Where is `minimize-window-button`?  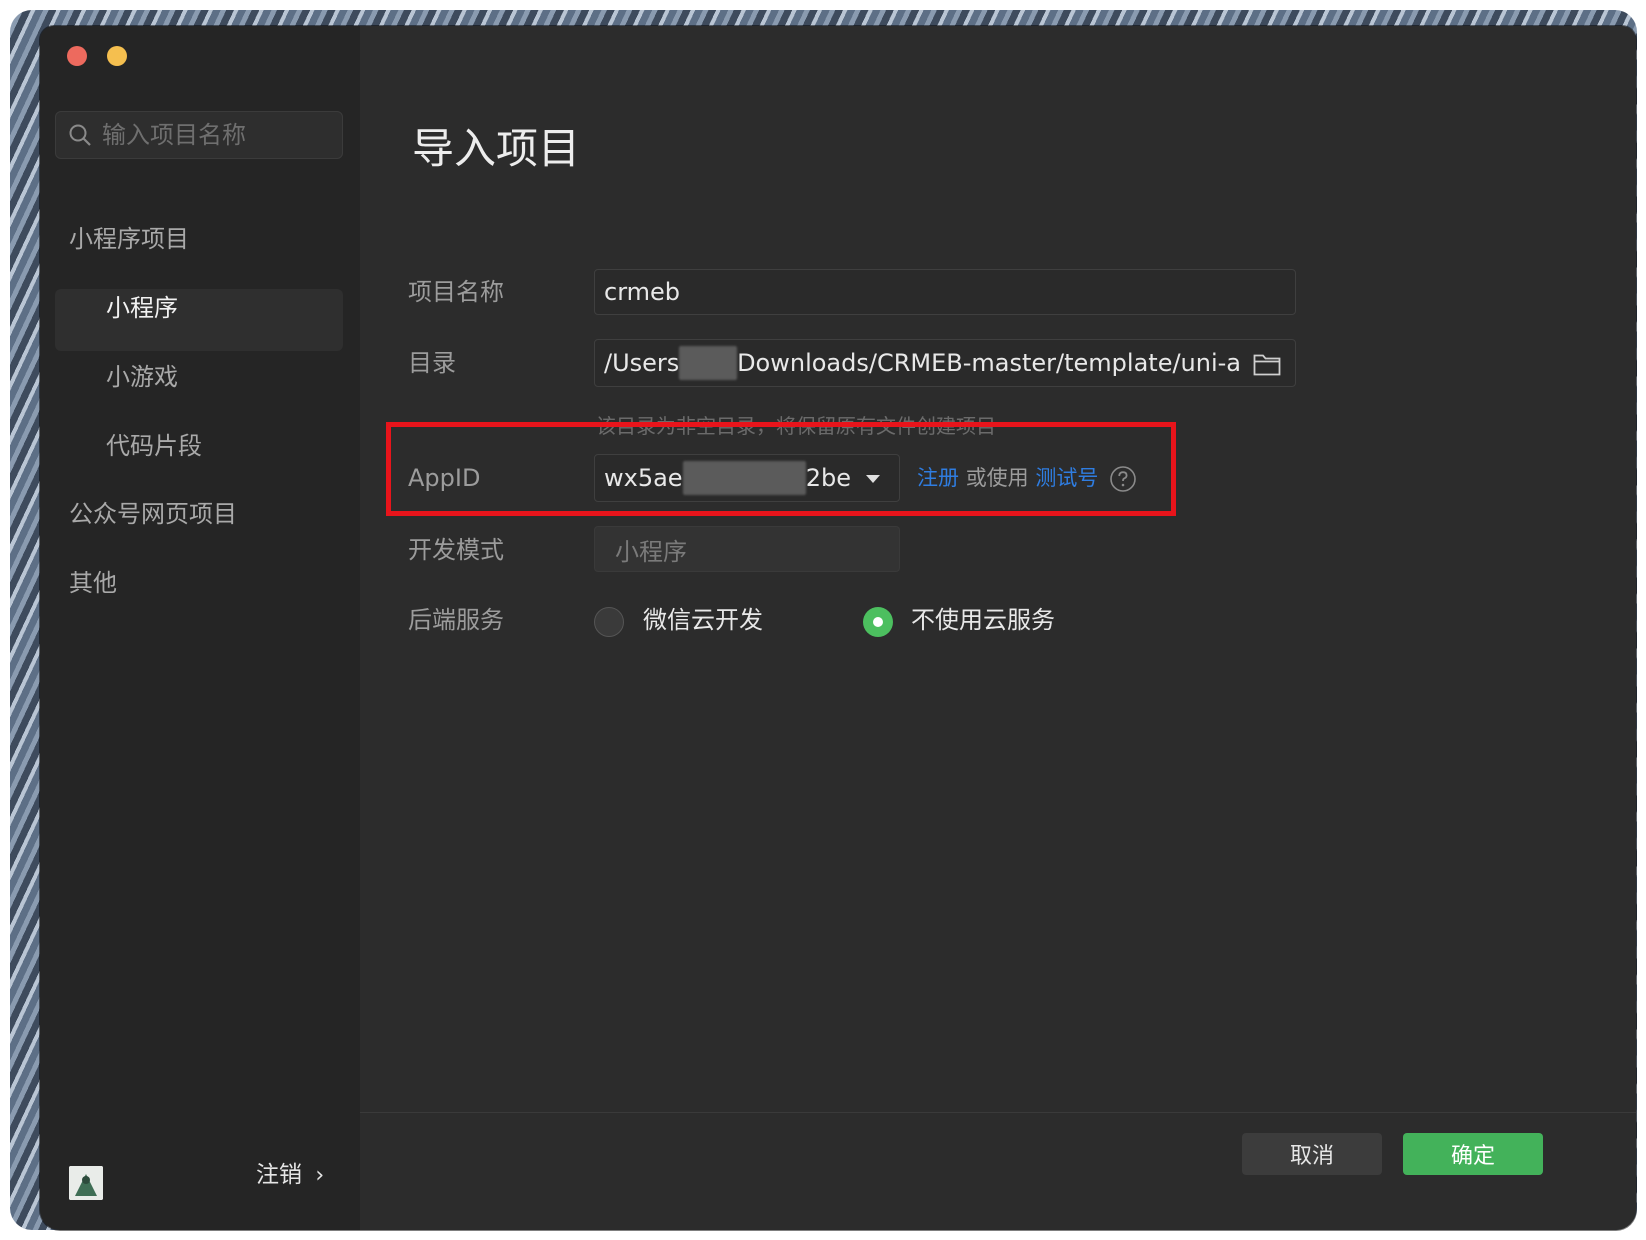
minimize-window-button is located at coordinates (117, 56).